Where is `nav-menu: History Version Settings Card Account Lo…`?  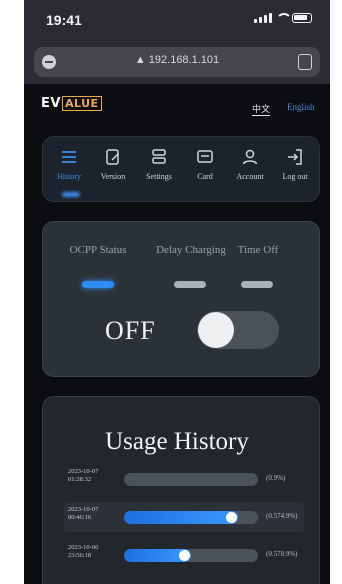
nav-menu: History Version Settings Card Account Lo… is located at coordinates (181, 169).